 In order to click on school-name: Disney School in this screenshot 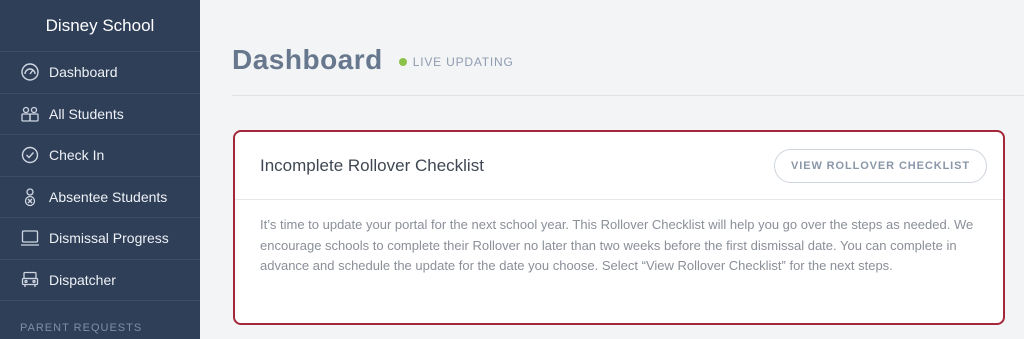, I will do `click(100, 26)`.